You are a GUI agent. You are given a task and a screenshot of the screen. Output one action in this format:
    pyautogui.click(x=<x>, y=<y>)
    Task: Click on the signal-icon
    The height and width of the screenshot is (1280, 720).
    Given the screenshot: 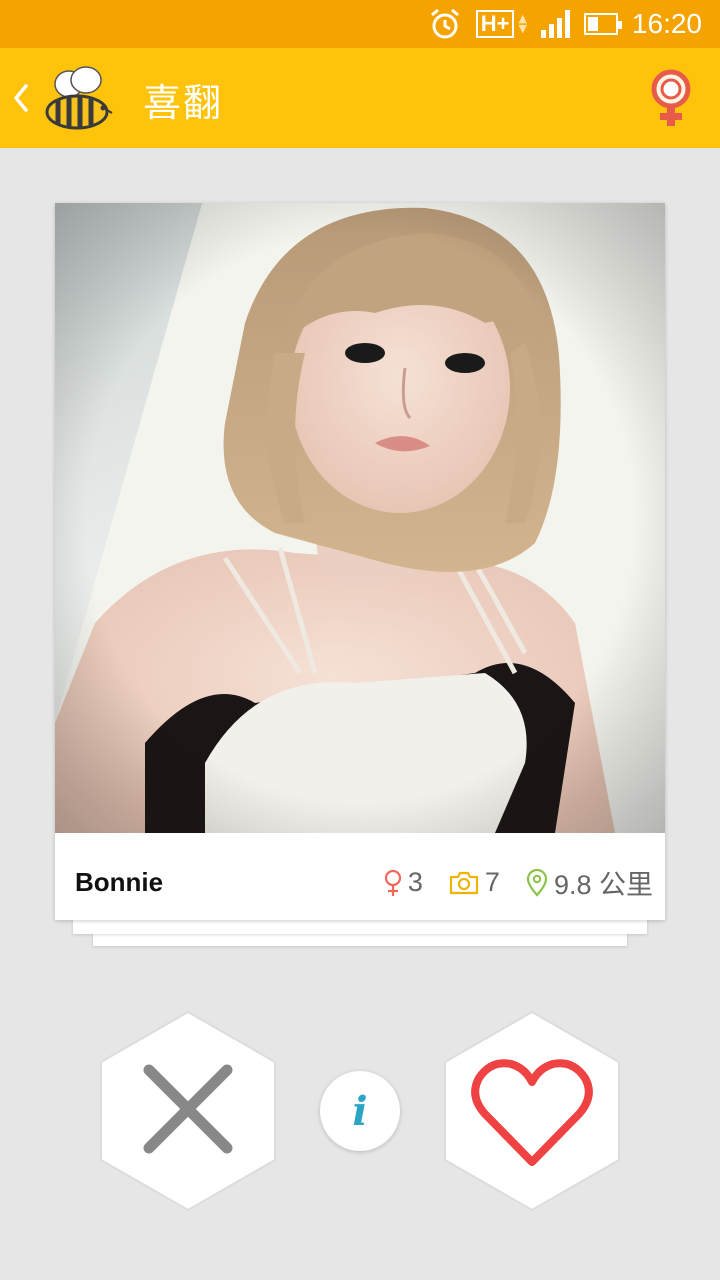 What is the action you would take?
    pyautogui.click(x=555, y=24)
    